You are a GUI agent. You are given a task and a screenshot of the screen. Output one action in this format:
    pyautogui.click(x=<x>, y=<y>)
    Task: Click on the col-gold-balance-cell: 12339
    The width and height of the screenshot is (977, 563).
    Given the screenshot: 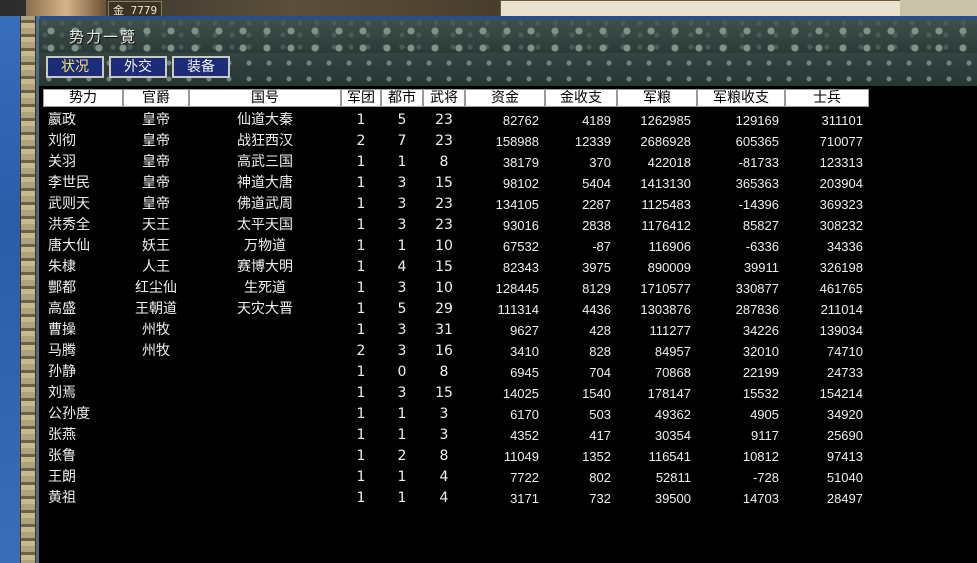 What is the action you would take?
    pyautogui.click(x=592, y=141)
    